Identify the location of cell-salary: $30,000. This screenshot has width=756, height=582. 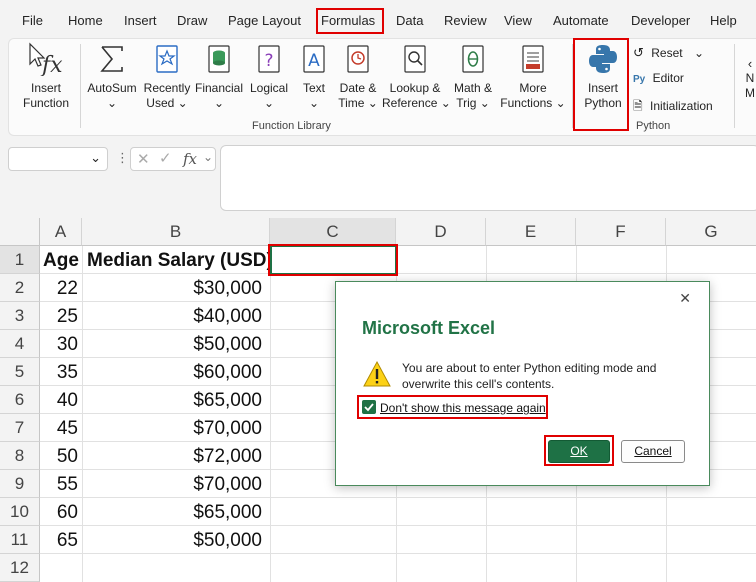
(172, 288).